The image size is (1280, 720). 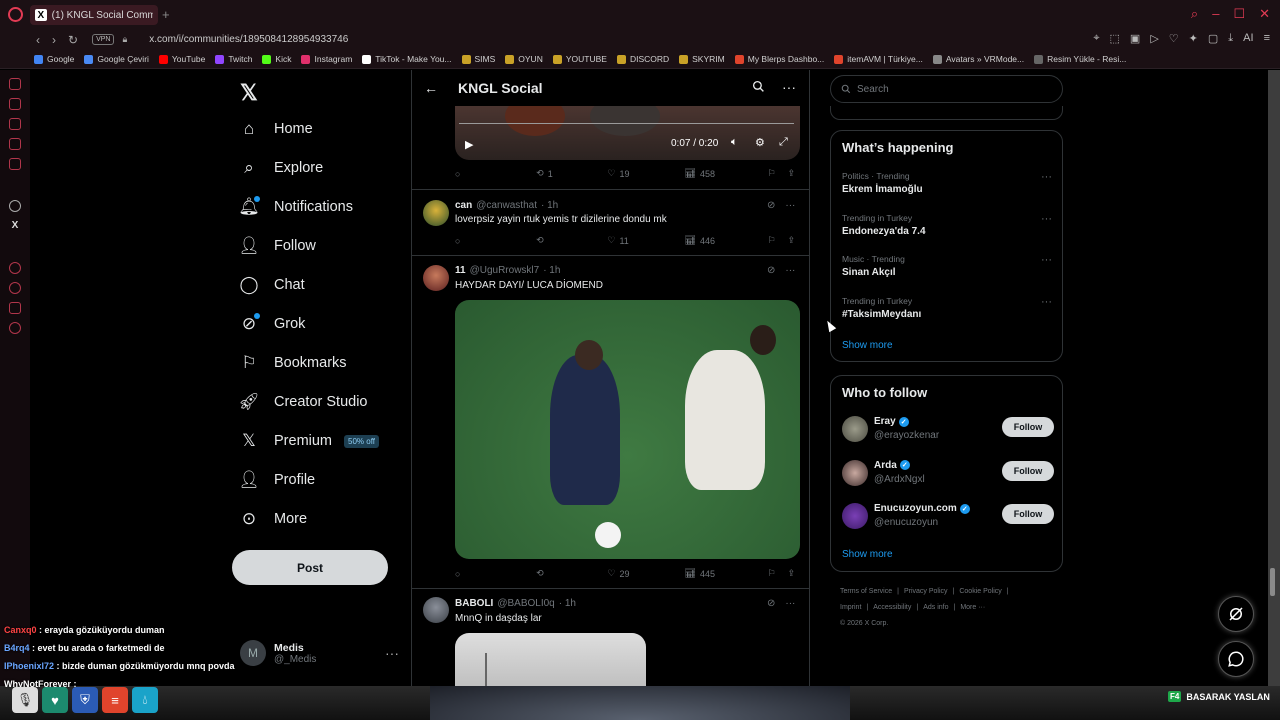 What do you see at coordinates (94, 15) in the screenshot?
I see `browser-tab: X (1) KNGL Social Comm` at bounding box center [94, 15].